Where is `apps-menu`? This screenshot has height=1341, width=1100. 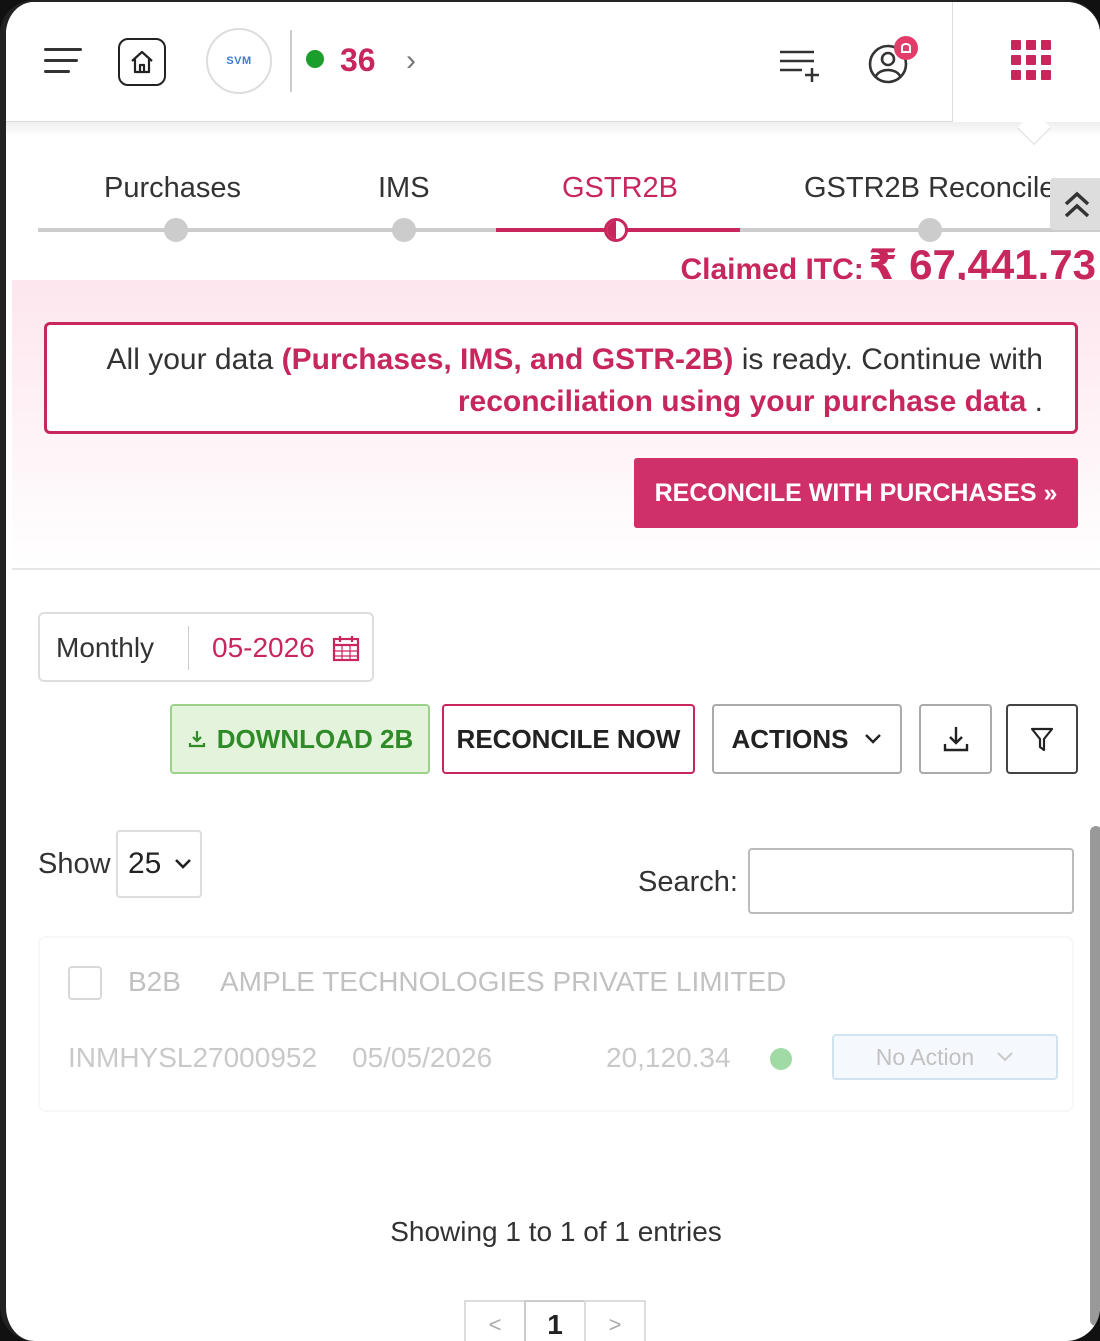
apps-menu is located at coordinates (1026, 62).